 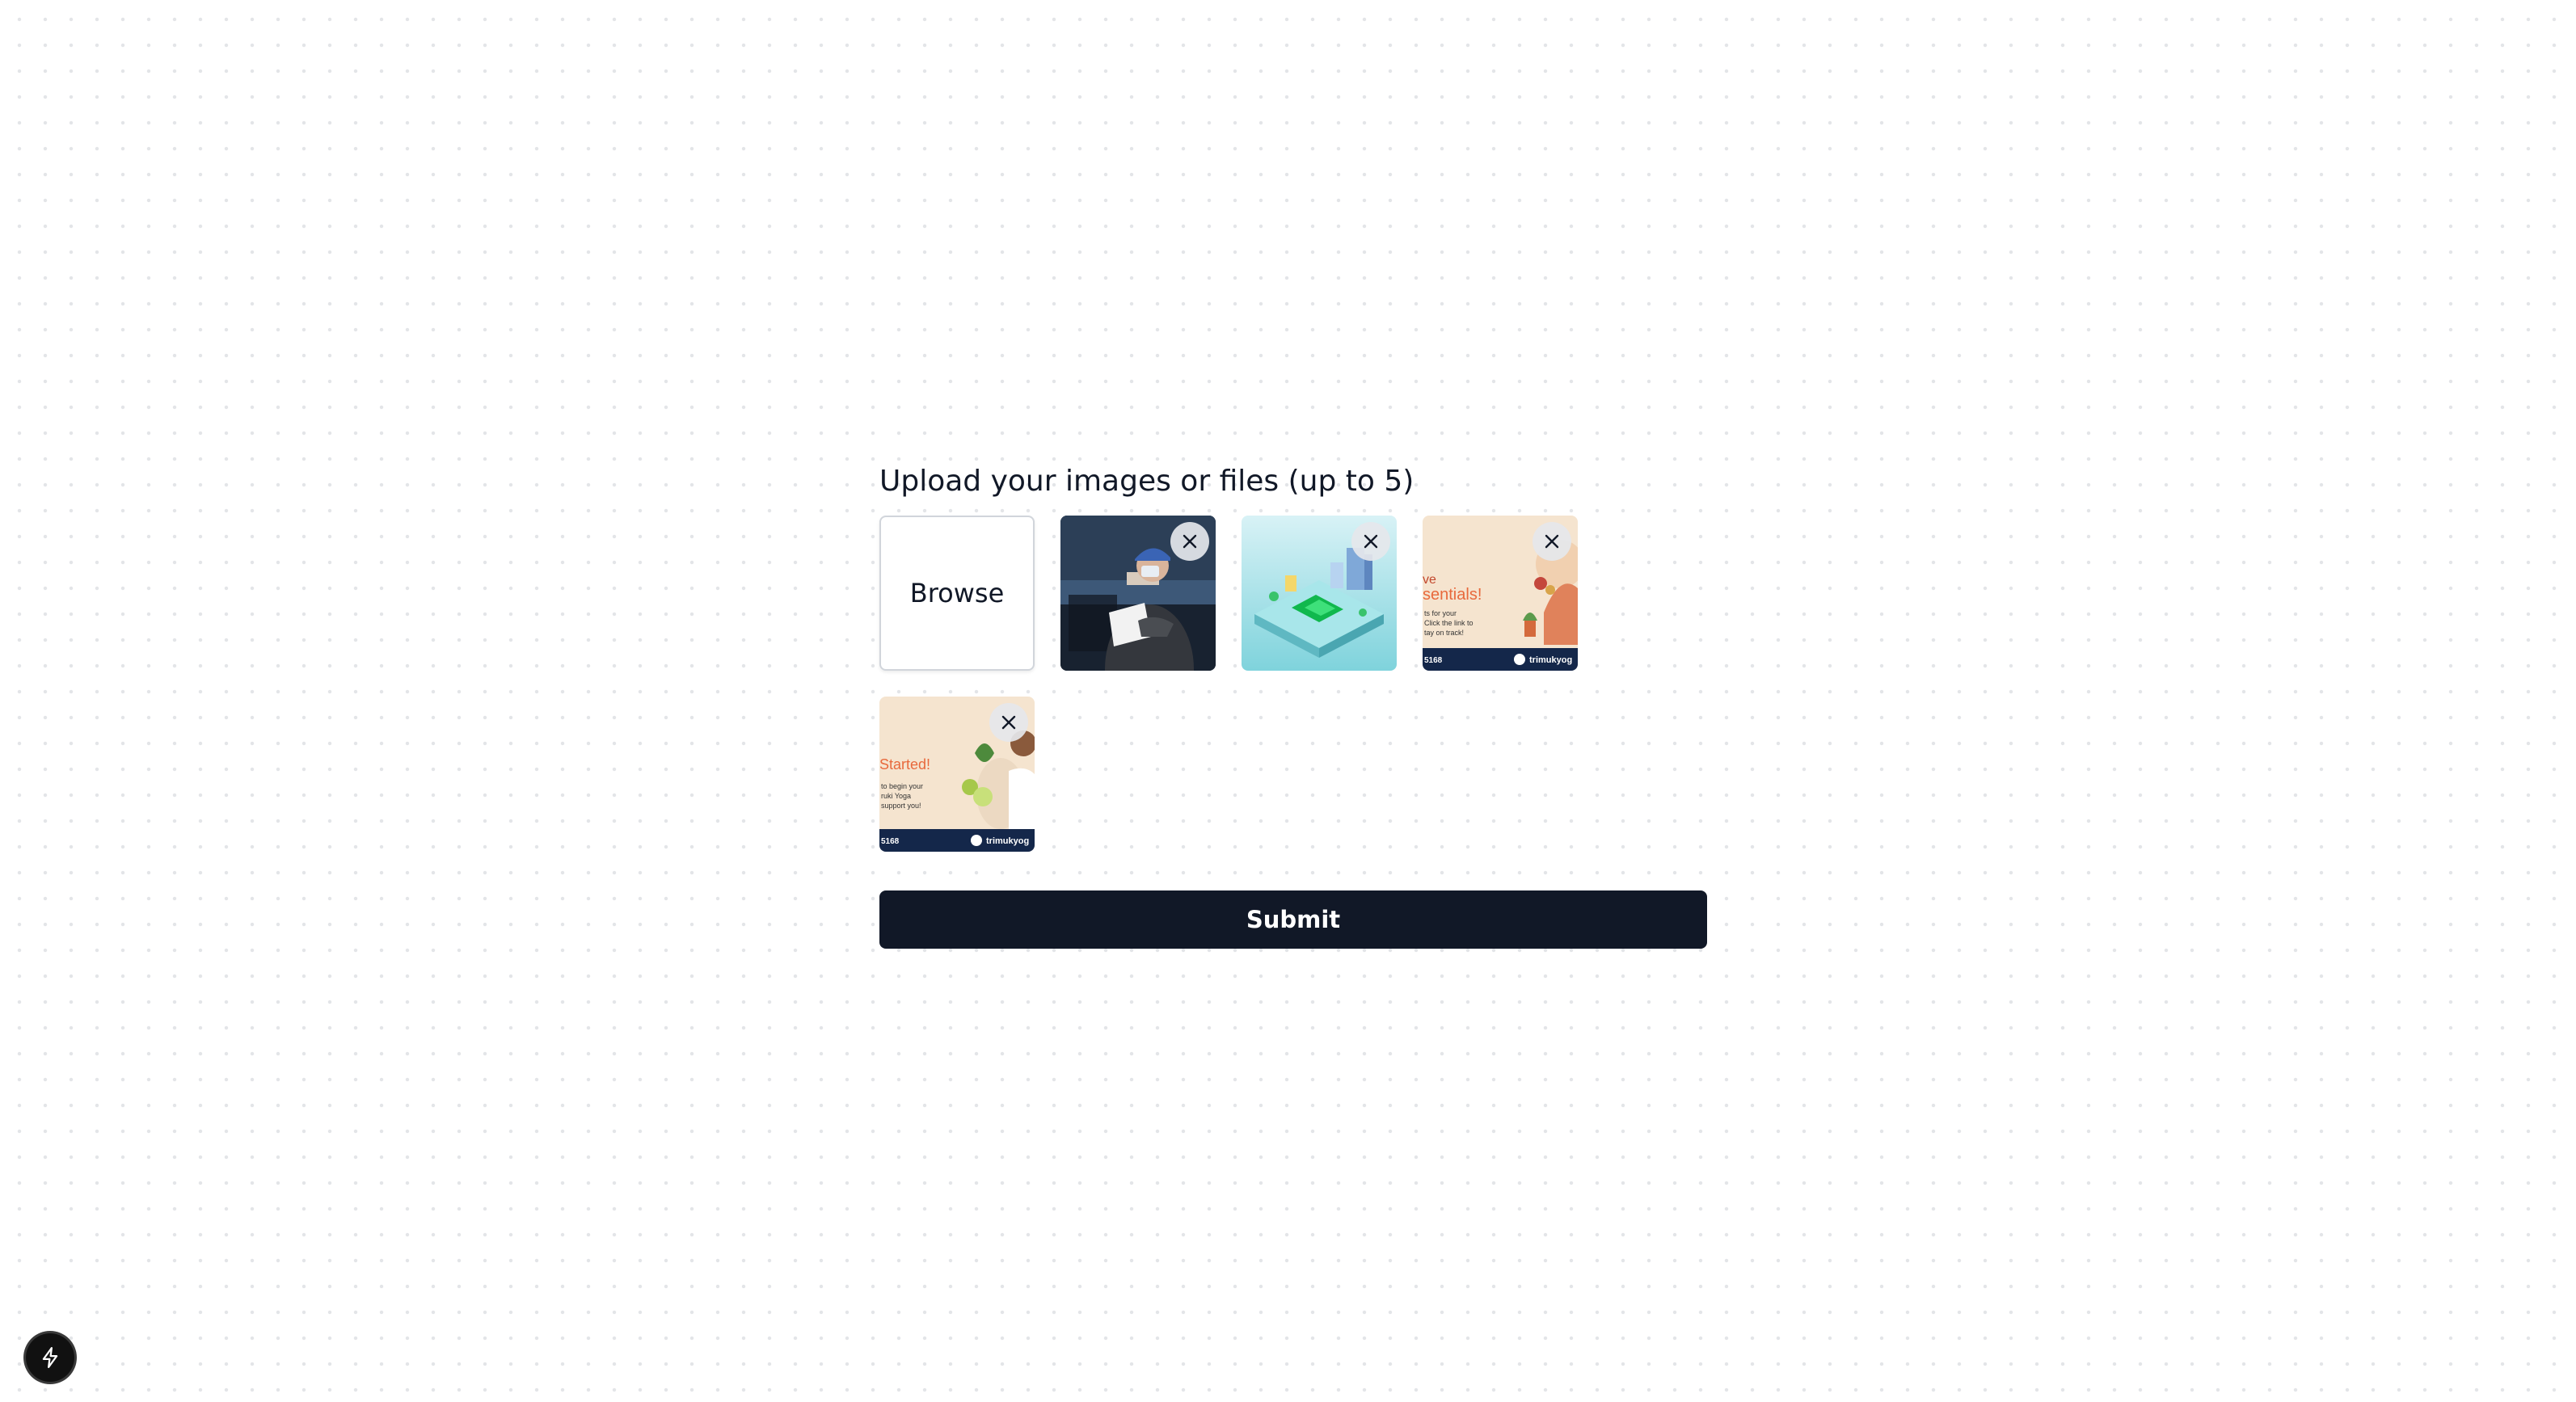 What do you see at coordinates (1449, 623) in the screenshot?
I see `banner-line-4: Click the link to` at bounding box center [1449, 623].